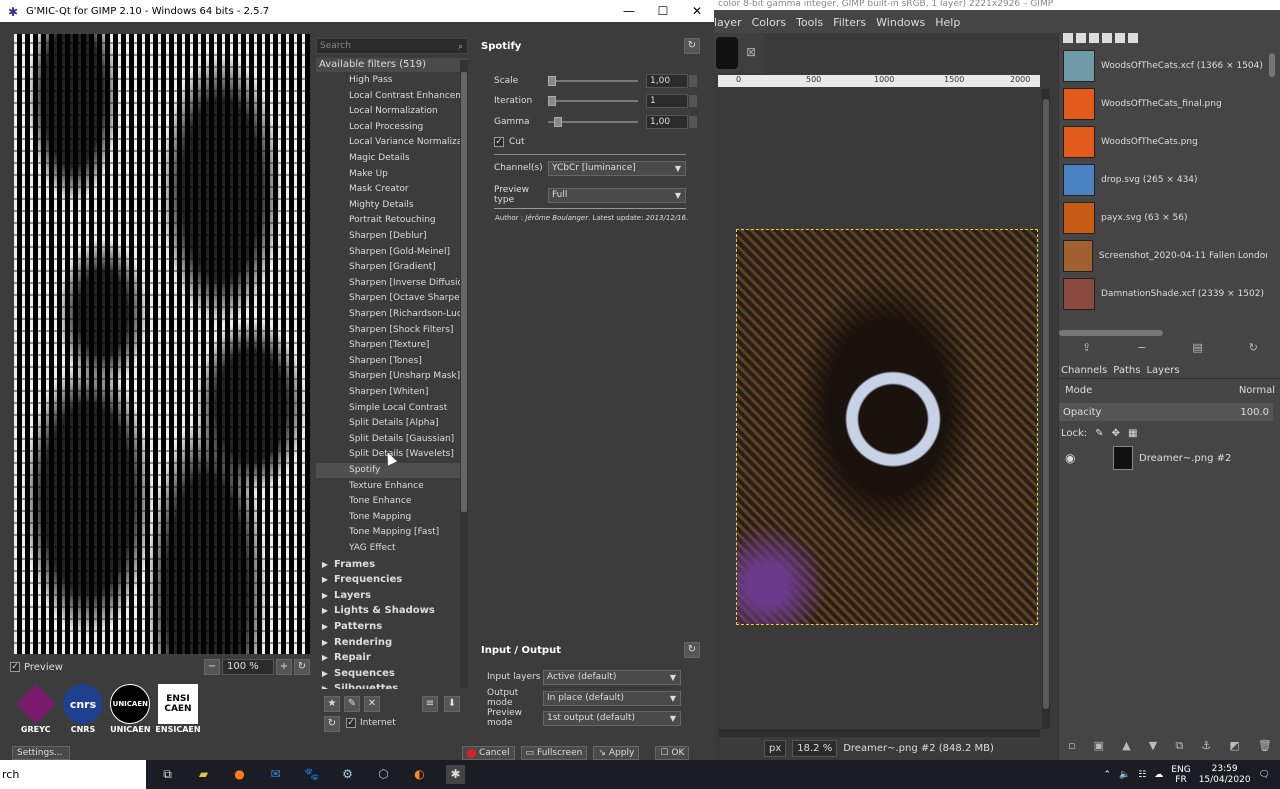 This screenshot has height=789, width=1280. I want to click on zoom-field: 100 %, so click(248, 667).